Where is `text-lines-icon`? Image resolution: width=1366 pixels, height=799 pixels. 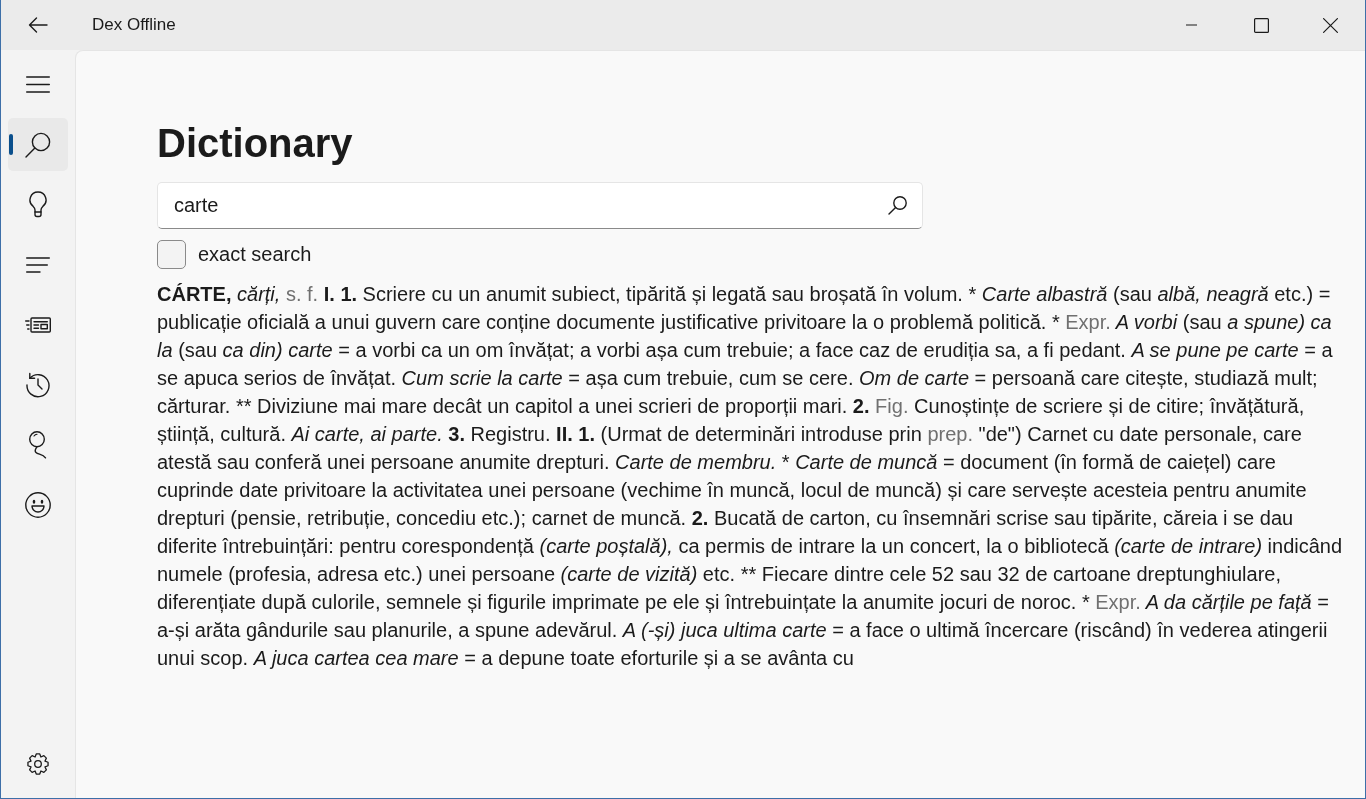
text-lines-icon is located at coordinates (38, 264).